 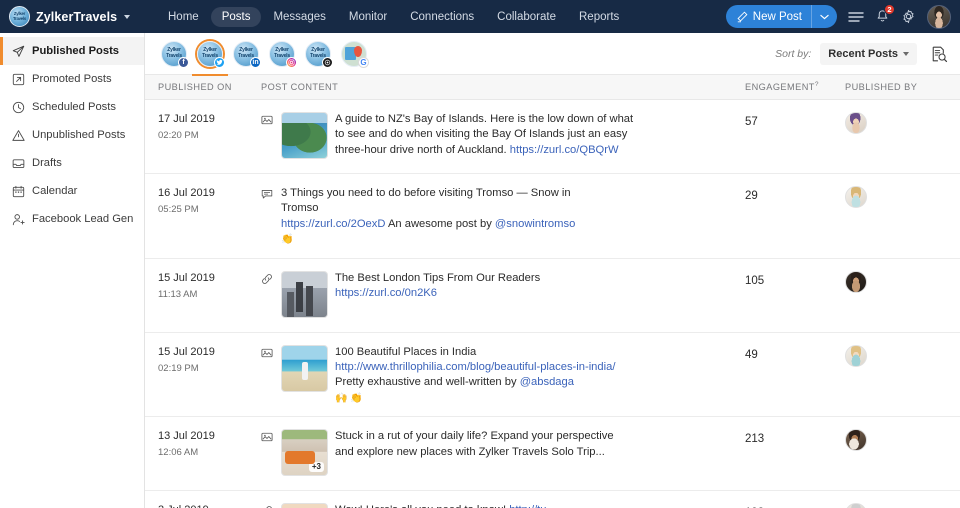 What do you see at coordinates (368, 17) in the screenshot?
I see `nav-item-monitor: Monitor` at bounding box center [368, 17].